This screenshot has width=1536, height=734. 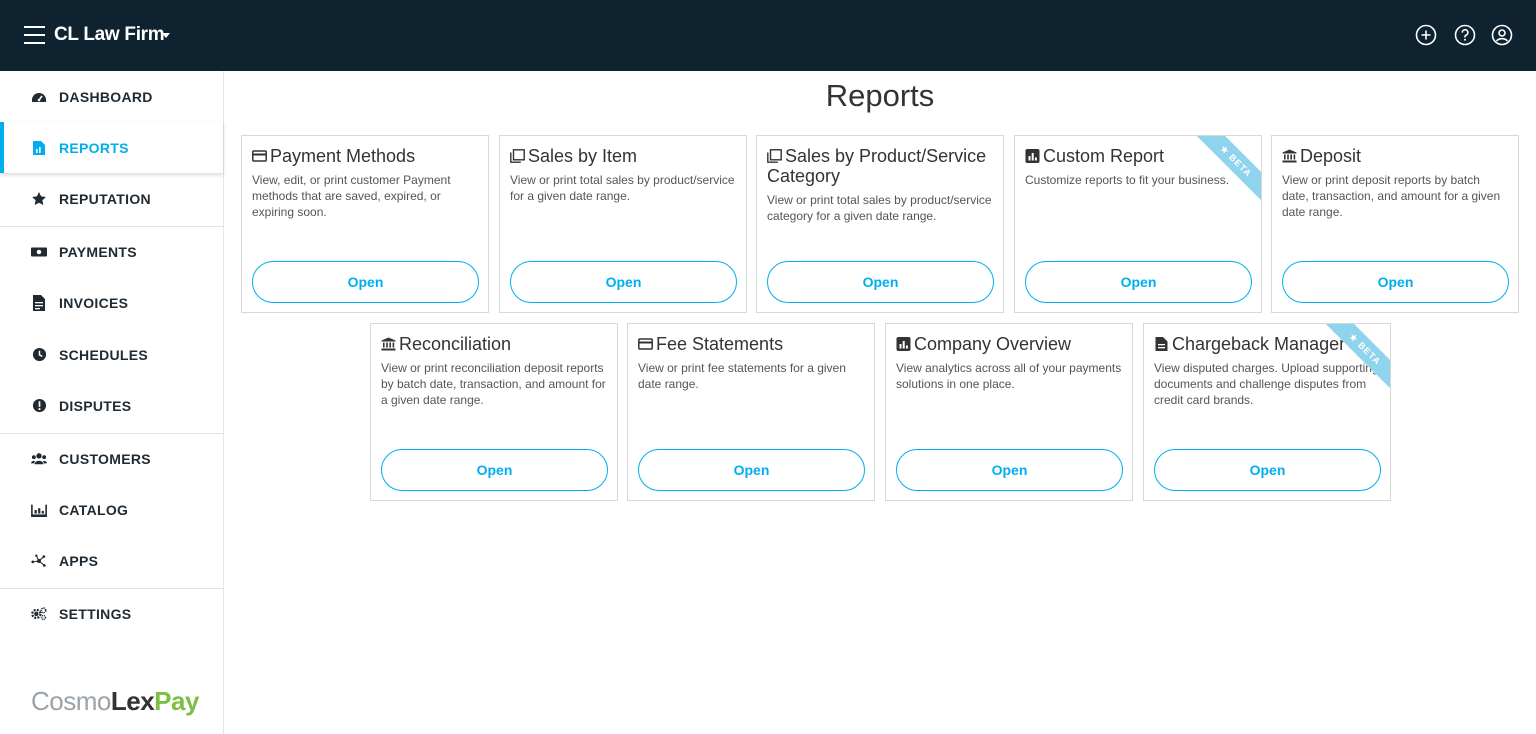 I want to click on cosmolexpay-logo: CosmoLexPay, so click(x=115, y=701).